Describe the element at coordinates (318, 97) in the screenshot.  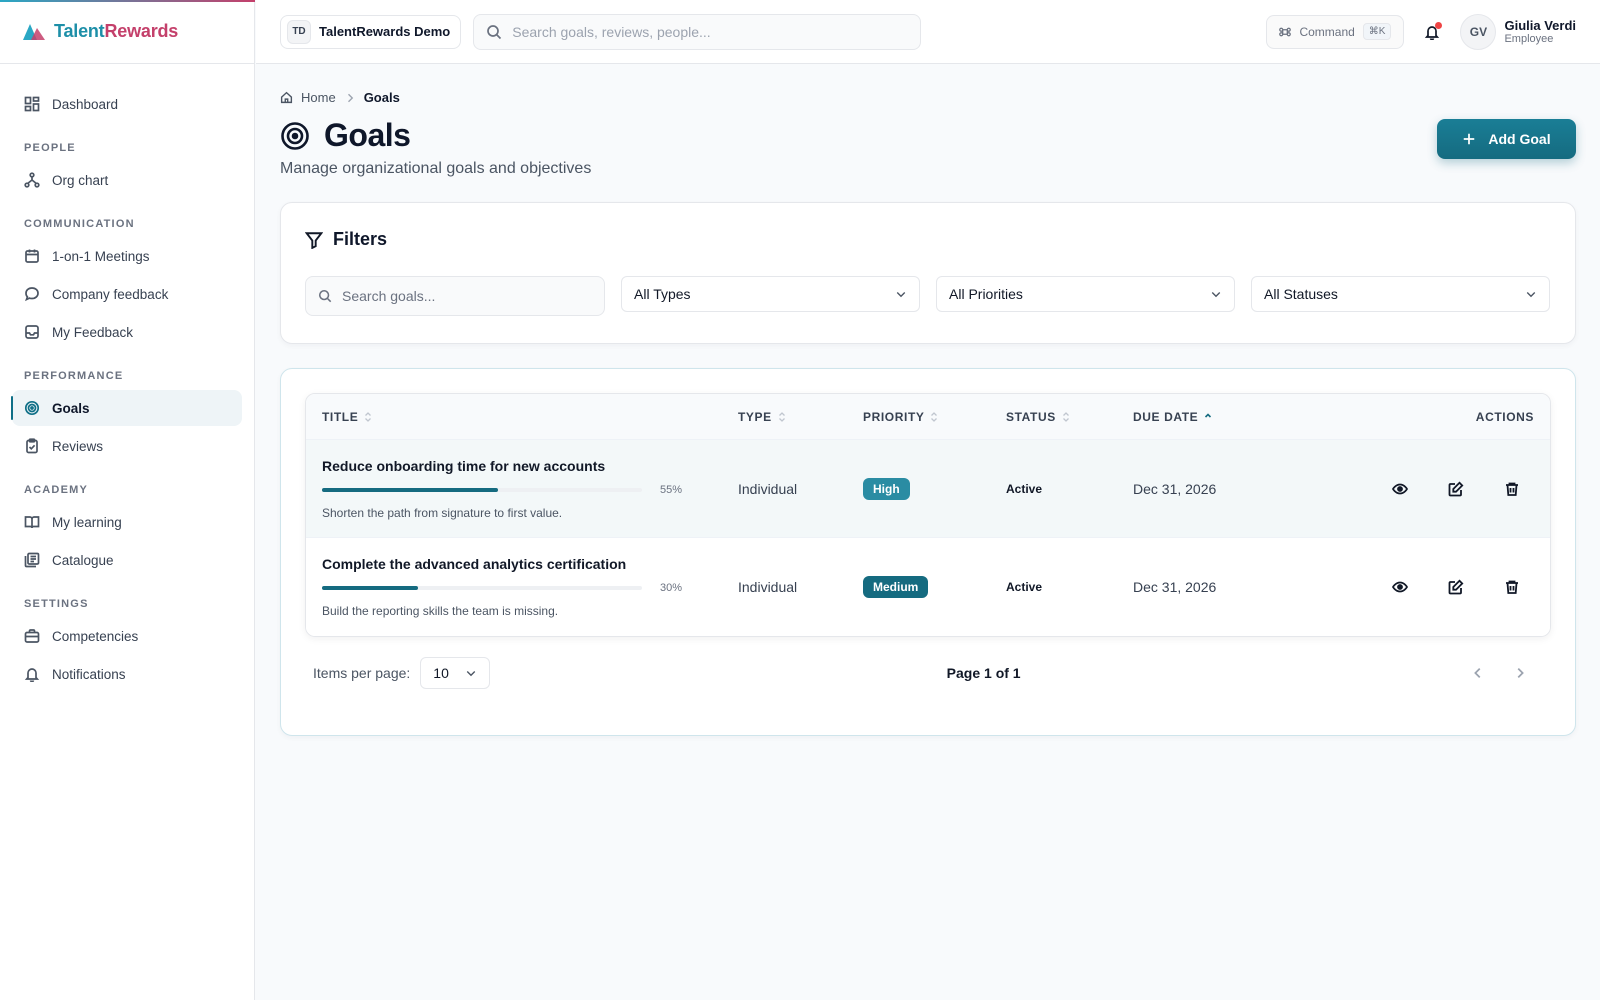
I see `breadcrumb-home: Home` at that location.